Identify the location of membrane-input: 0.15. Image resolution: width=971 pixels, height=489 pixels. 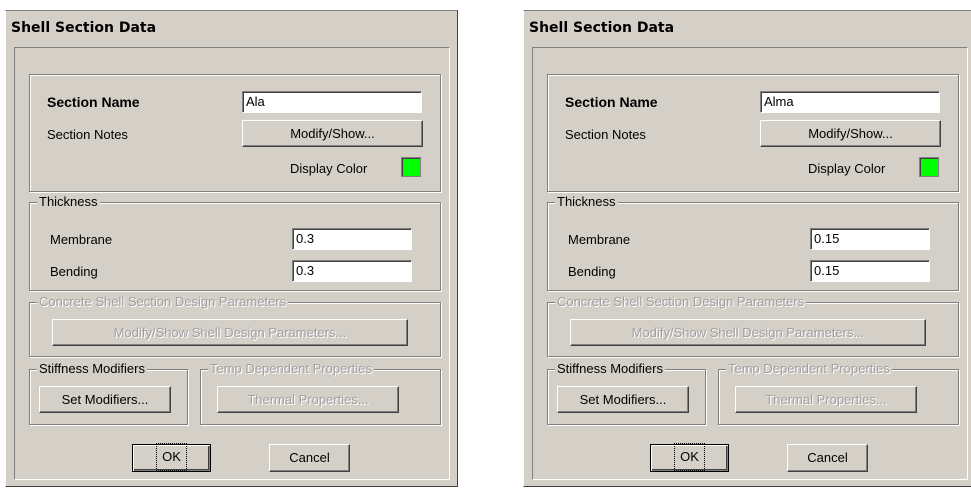
(870, 239).